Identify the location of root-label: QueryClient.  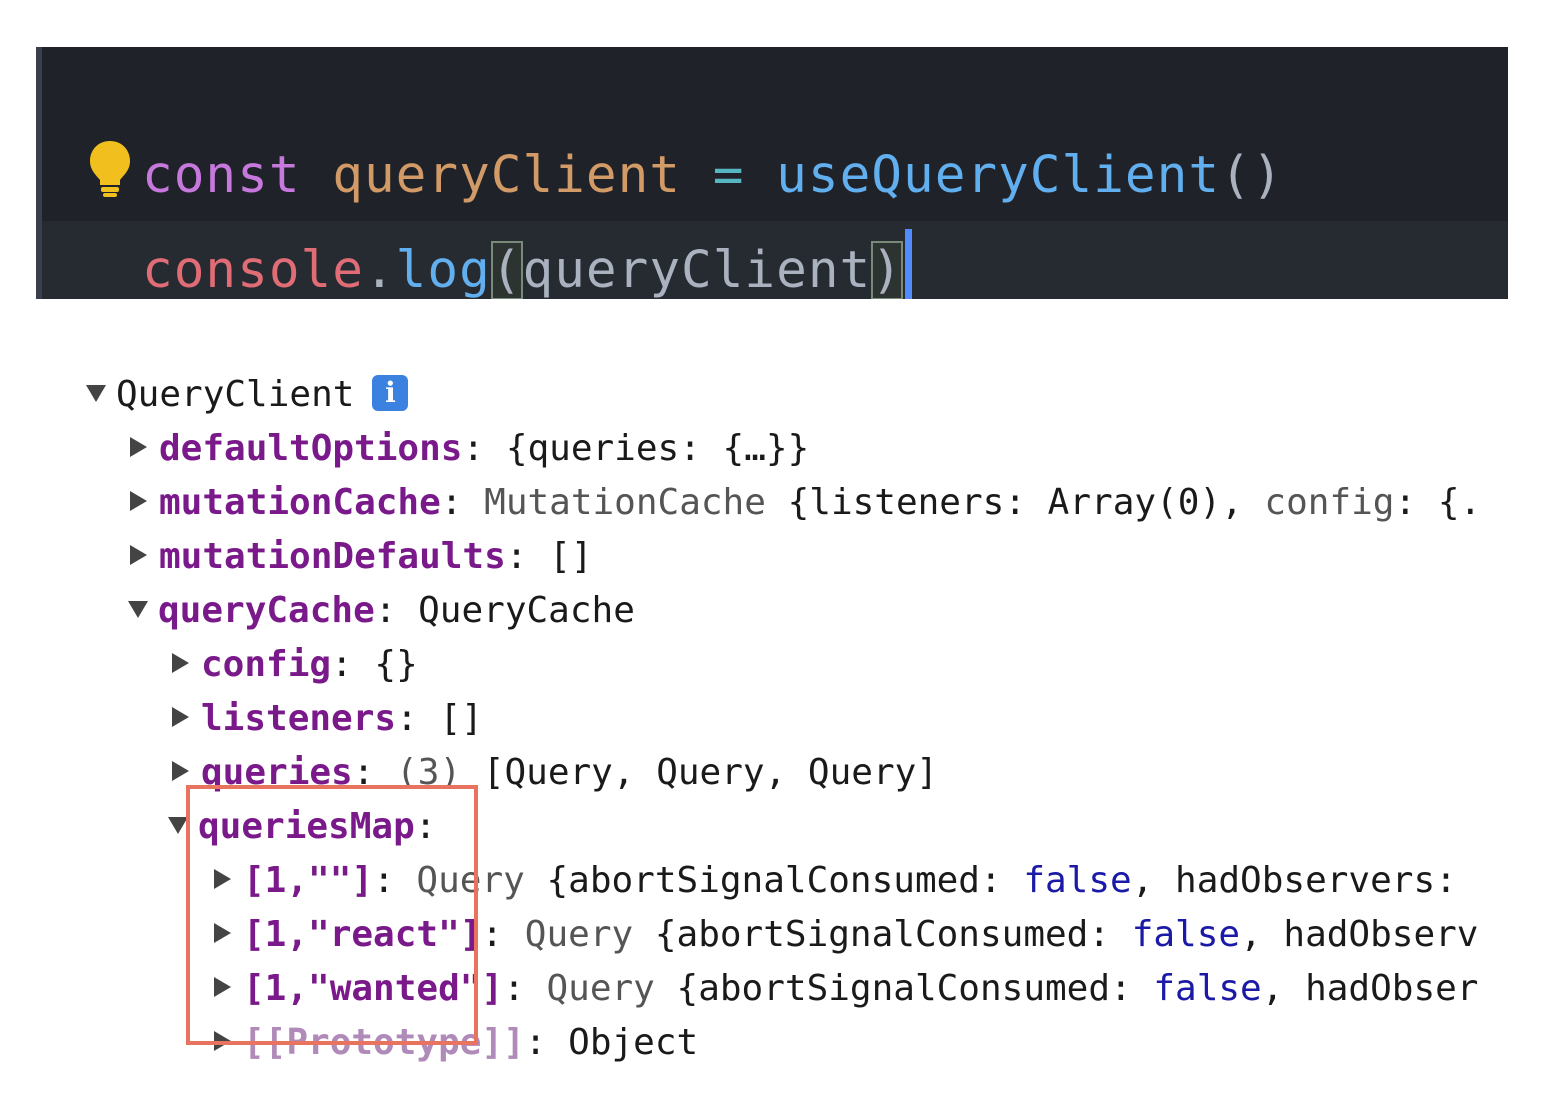
(235, 394).